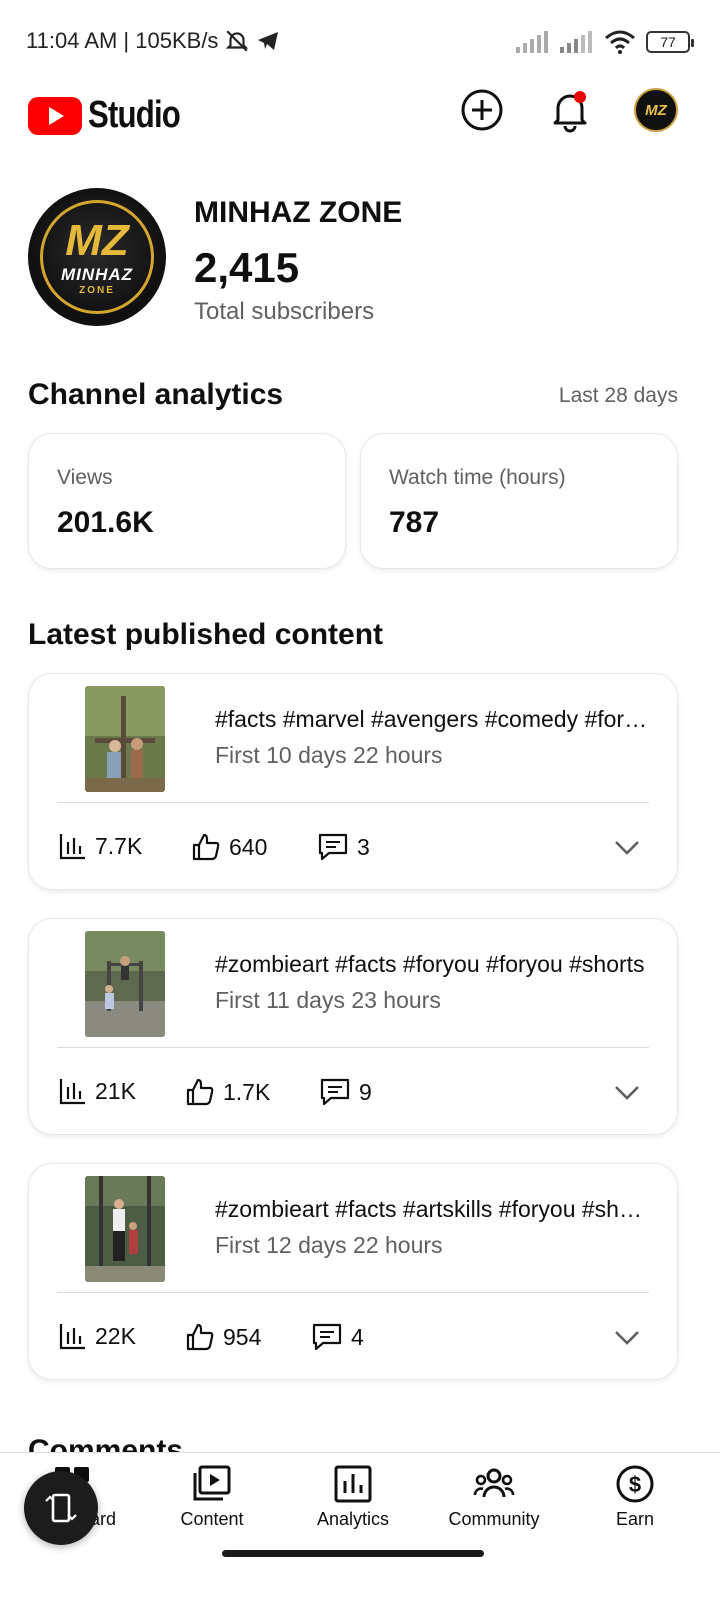 This screenshot has width=720, height=1600. I want to click on nav-label: Analytics, so click(353, 1519).